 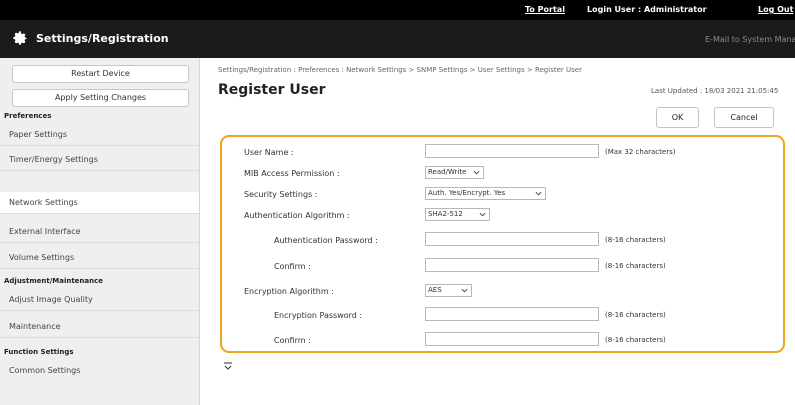 What do you see at coordinates (635, 340) in the screenshot?
I see `encryption-confirm-hint: (8-16 characters)` at bounding box center [635, 340].